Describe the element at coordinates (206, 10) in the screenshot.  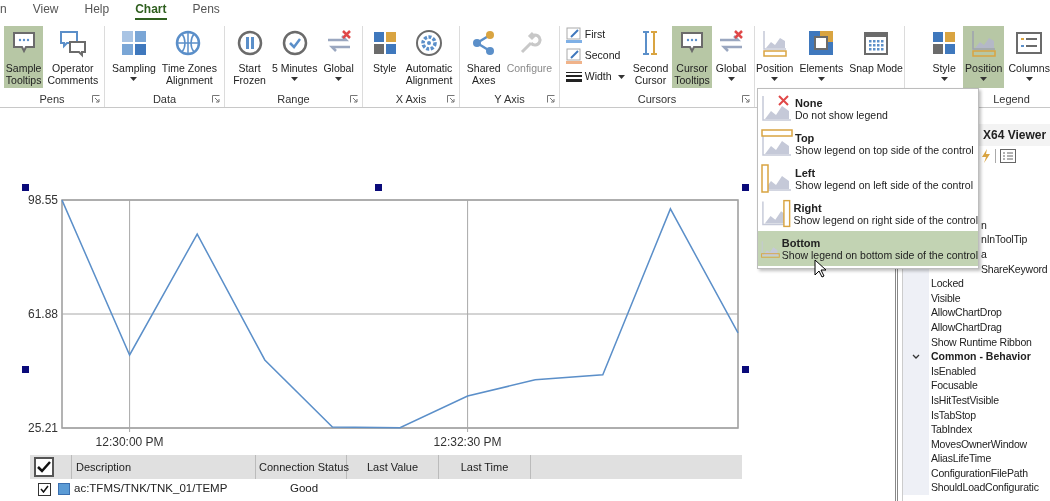
I see `ribbon-tab: Pens` at that location.